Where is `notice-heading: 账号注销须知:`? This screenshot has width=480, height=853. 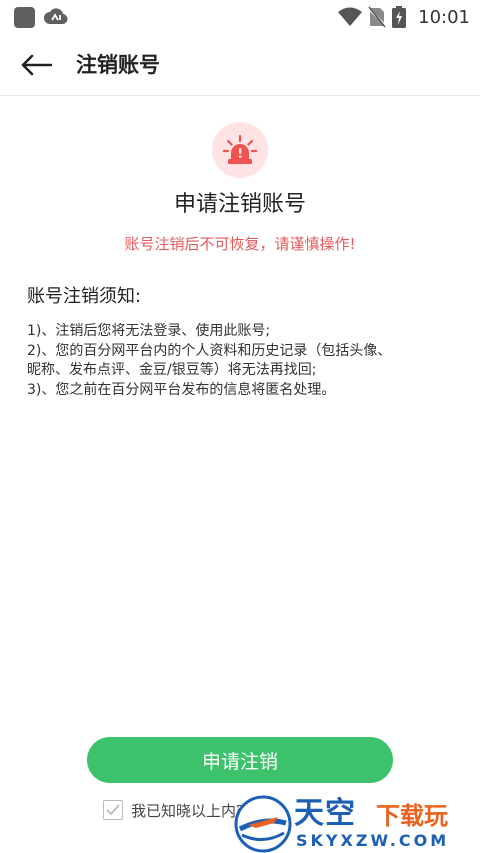 notice-heading: 账号注销须知: is located at coordinates (84, 296).